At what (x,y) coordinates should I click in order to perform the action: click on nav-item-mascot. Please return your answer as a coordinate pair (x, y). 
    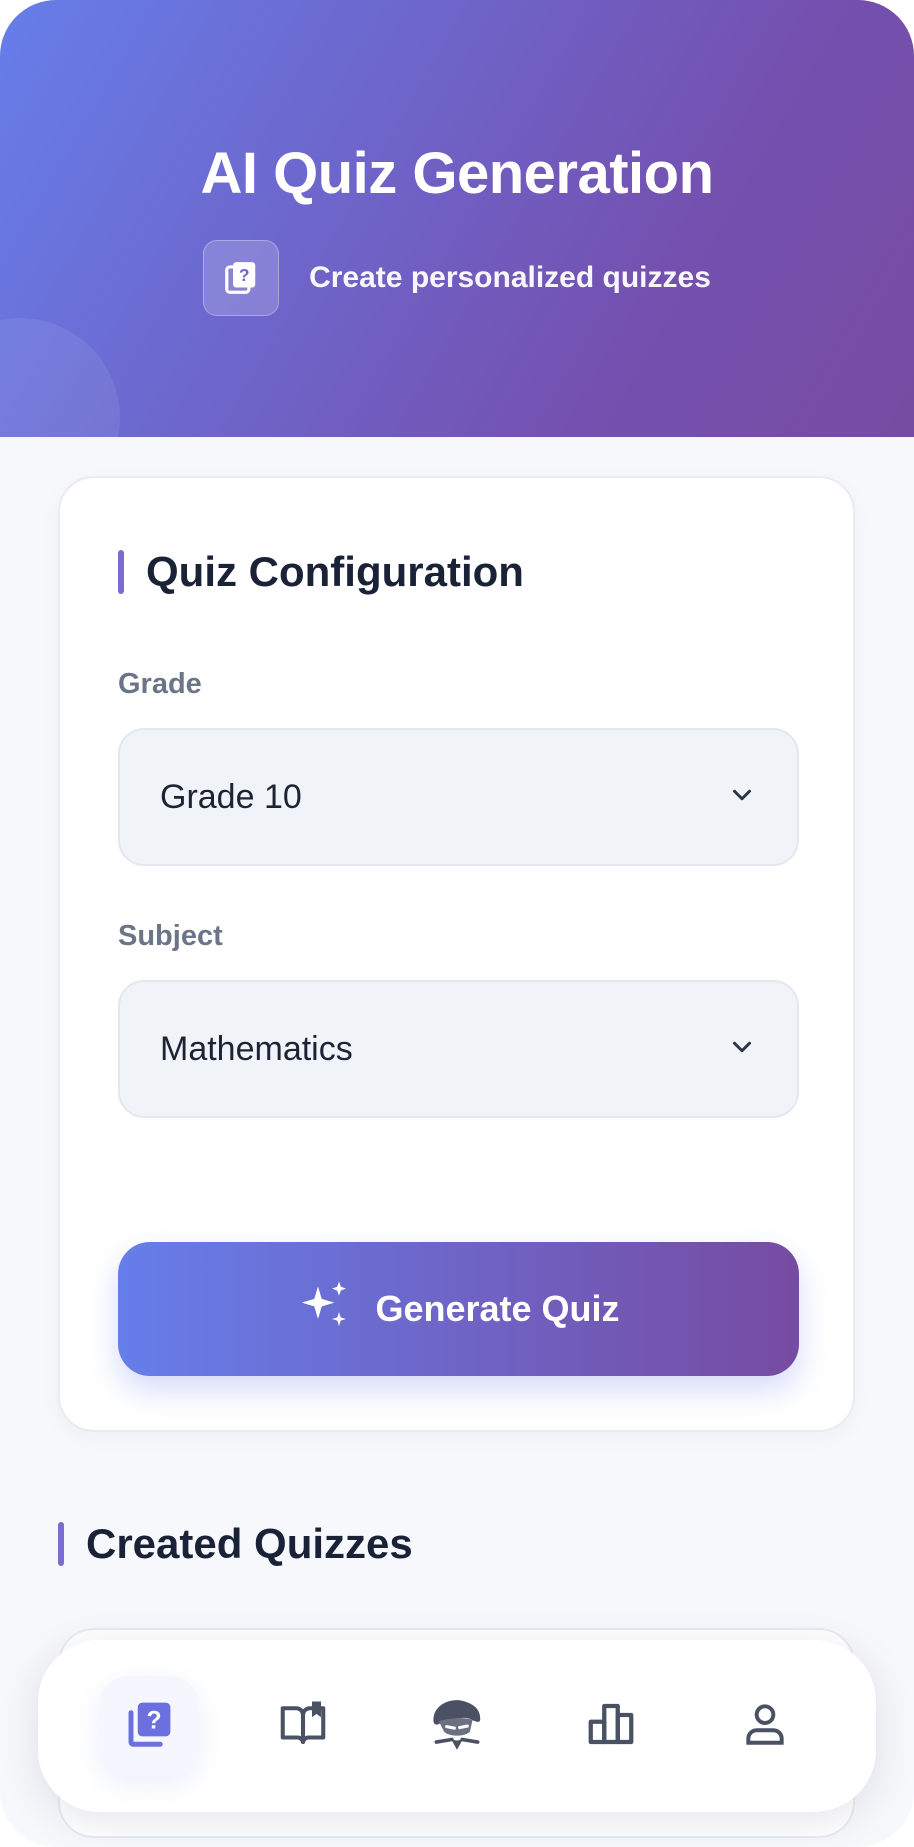
    Looking at the image, I should click on (457, 1726).